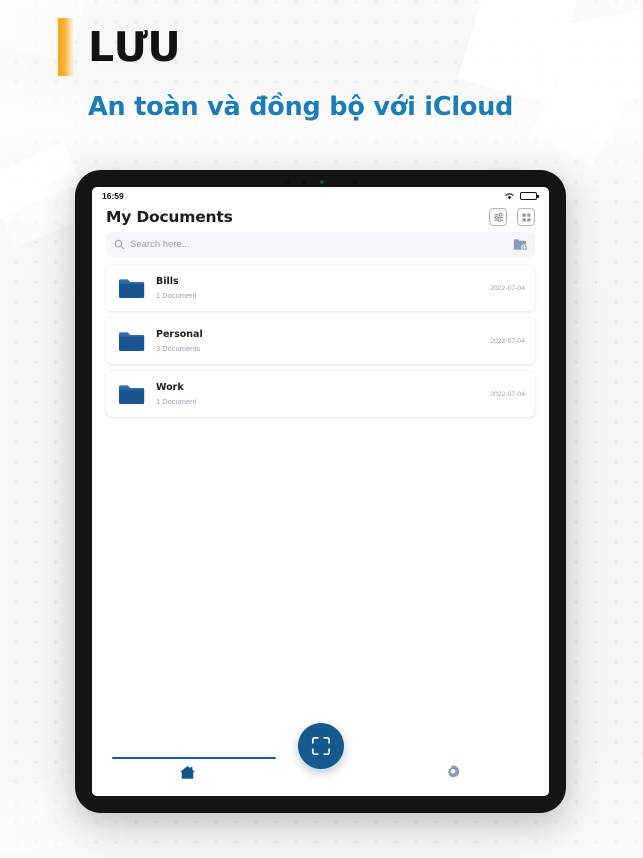 Image resolution: width=643 pixels, height=858 pixels. I want to click on search-bar, so click(320, 244).